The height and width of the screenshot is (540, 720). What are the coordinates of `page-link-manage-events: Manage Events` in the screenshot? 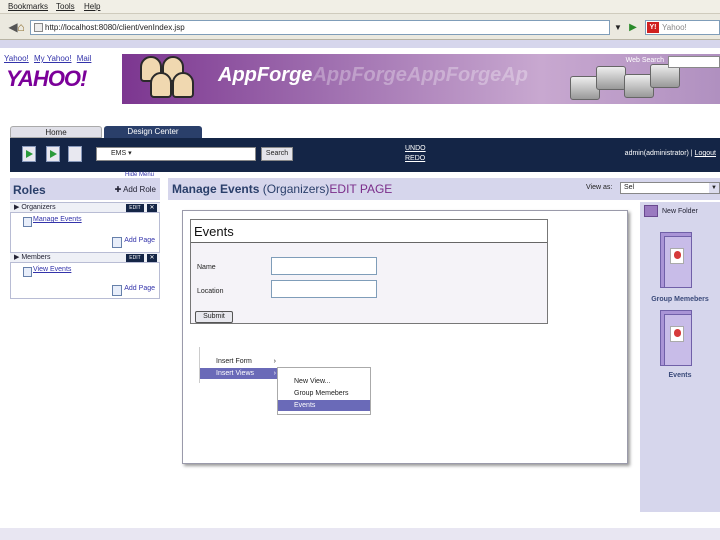 It's located at (52, 221).